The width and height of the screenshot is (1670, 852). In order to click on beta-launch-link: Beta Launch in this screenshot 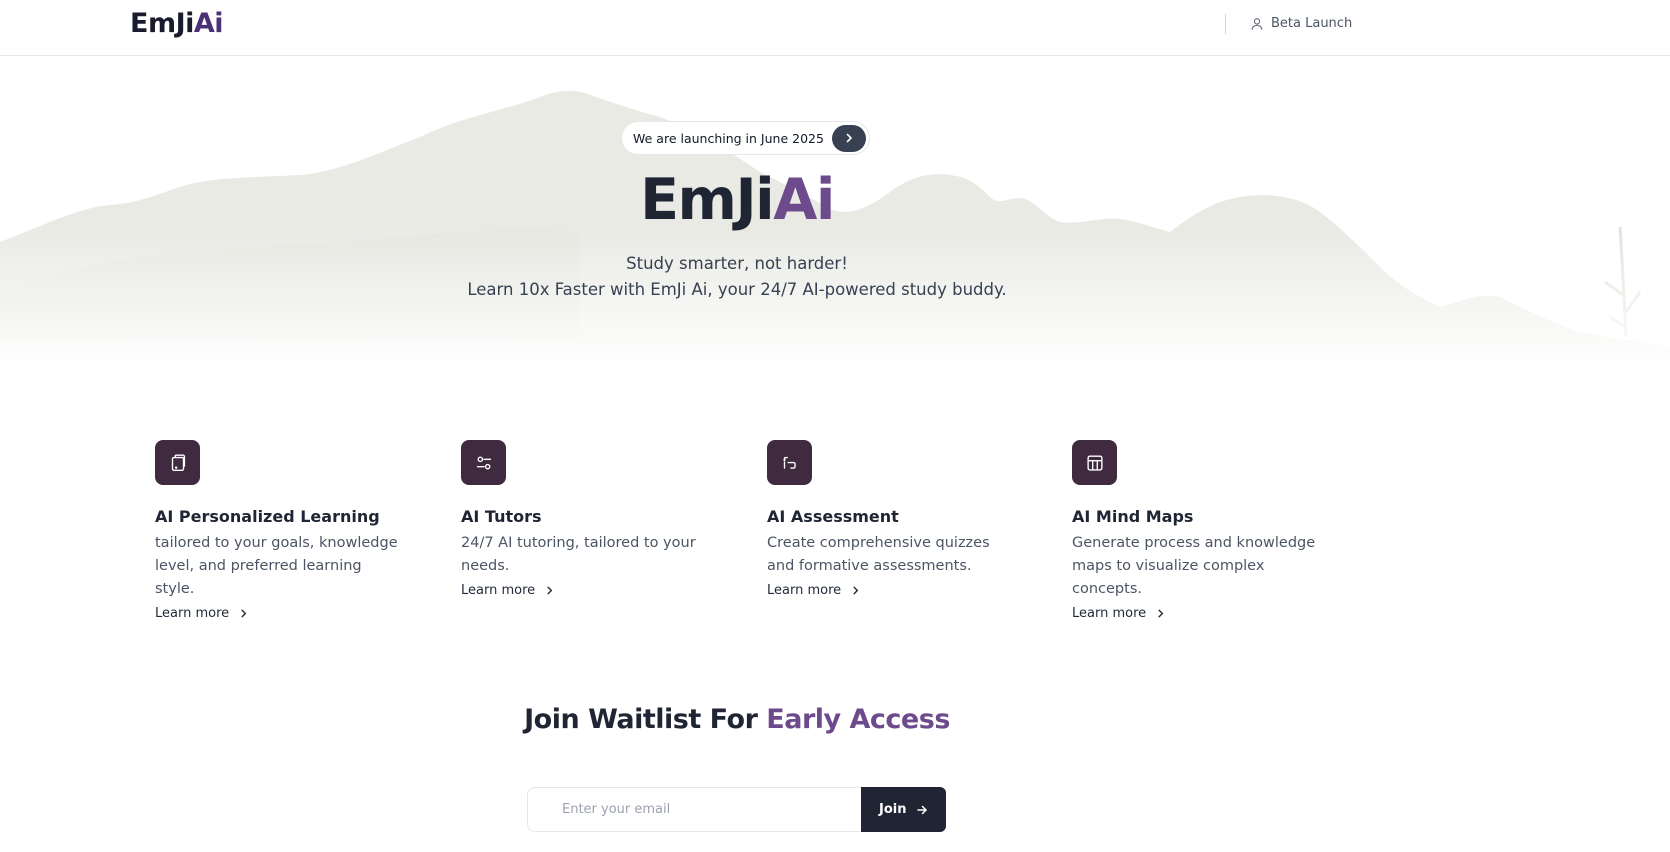, I will do `click(1301, 23)`.